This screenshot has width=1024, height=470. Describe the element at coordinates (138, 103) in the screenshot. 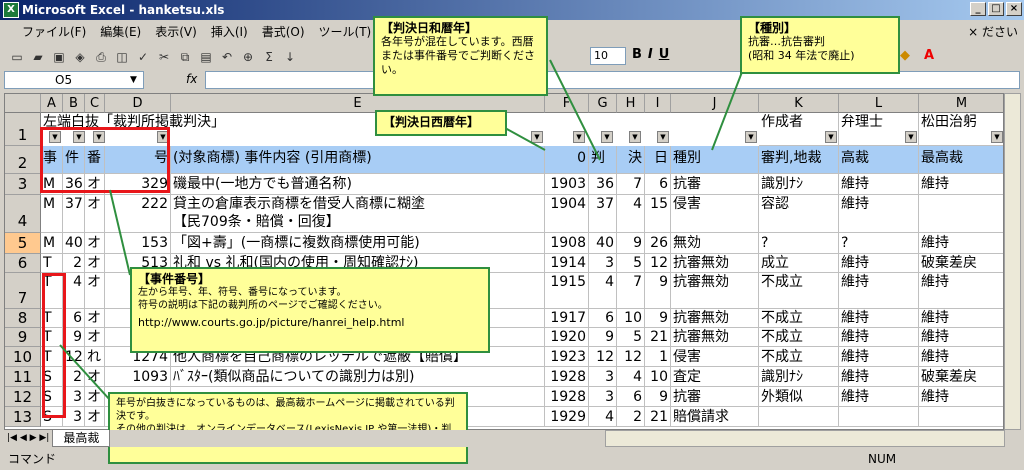

I see `column-header-d: D` at that location.